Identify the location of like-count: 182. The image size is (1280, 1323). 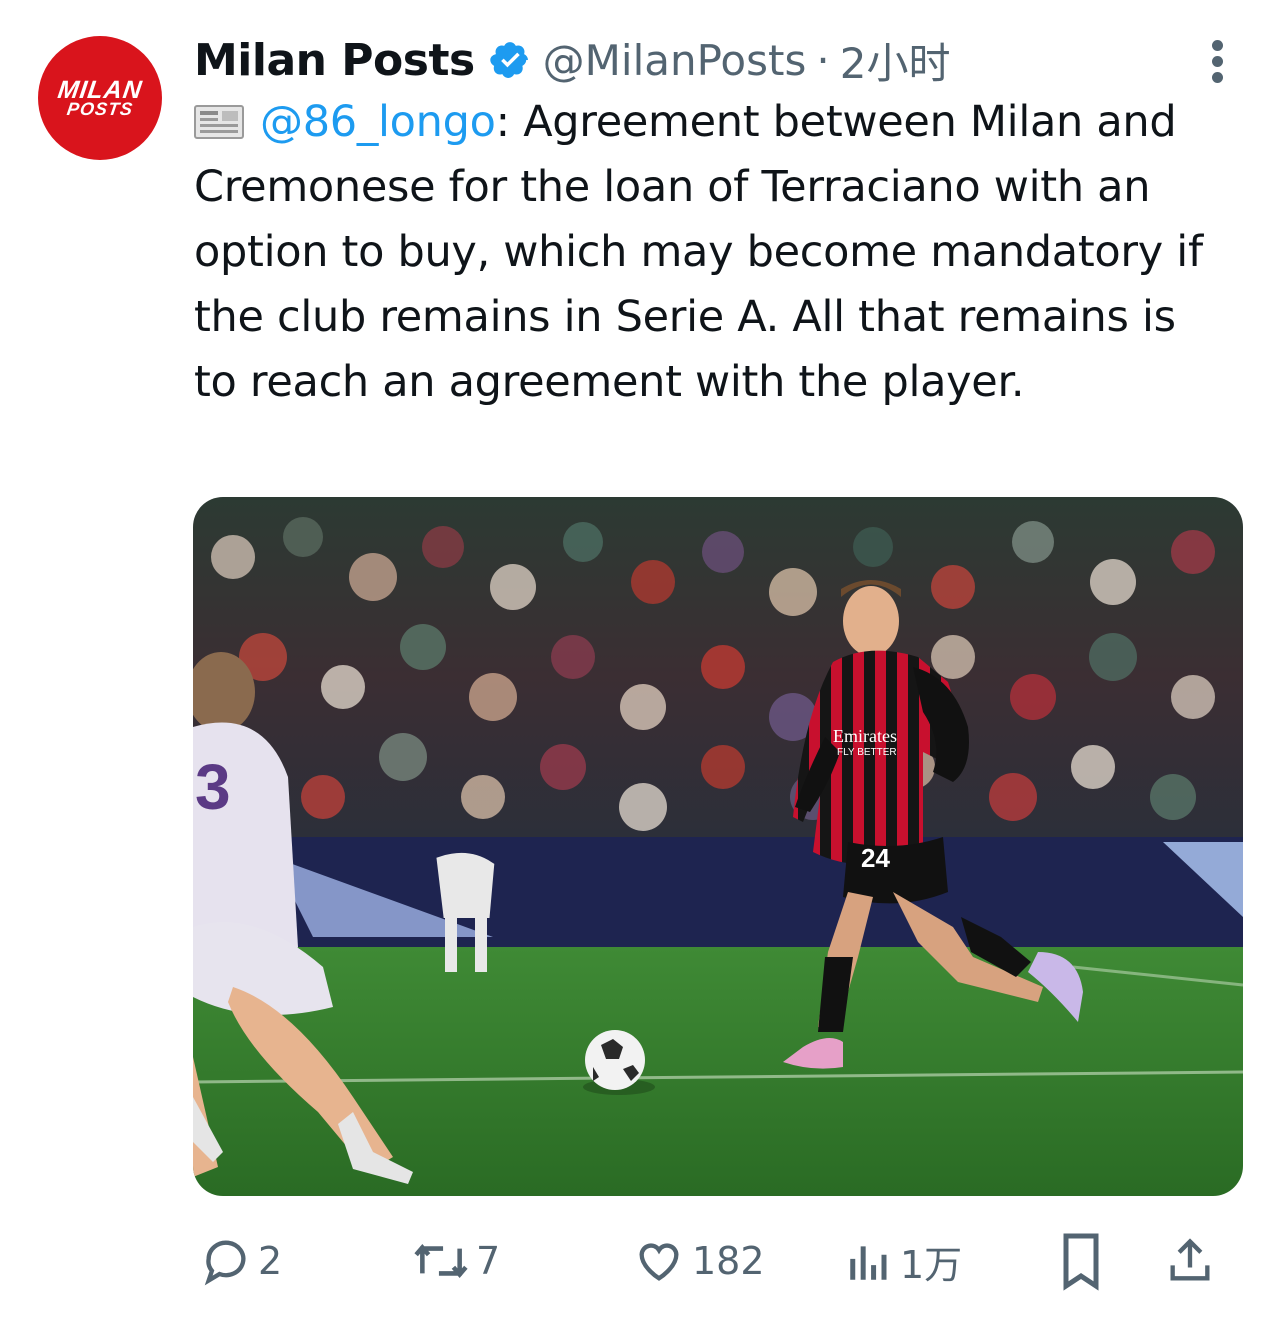
(728, 1261).